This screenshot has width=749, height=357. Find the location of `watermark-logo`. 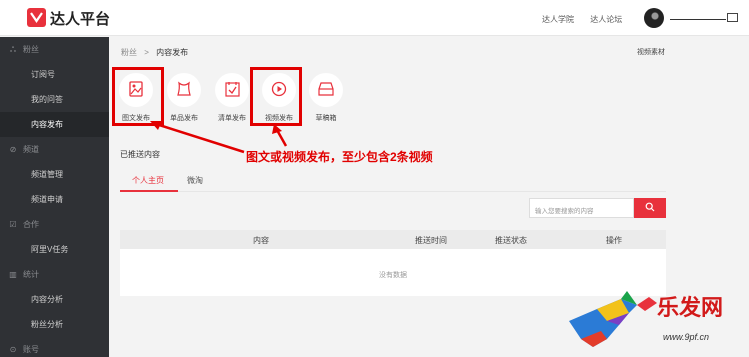

watermark-logo is located at coordinates (613, 319).